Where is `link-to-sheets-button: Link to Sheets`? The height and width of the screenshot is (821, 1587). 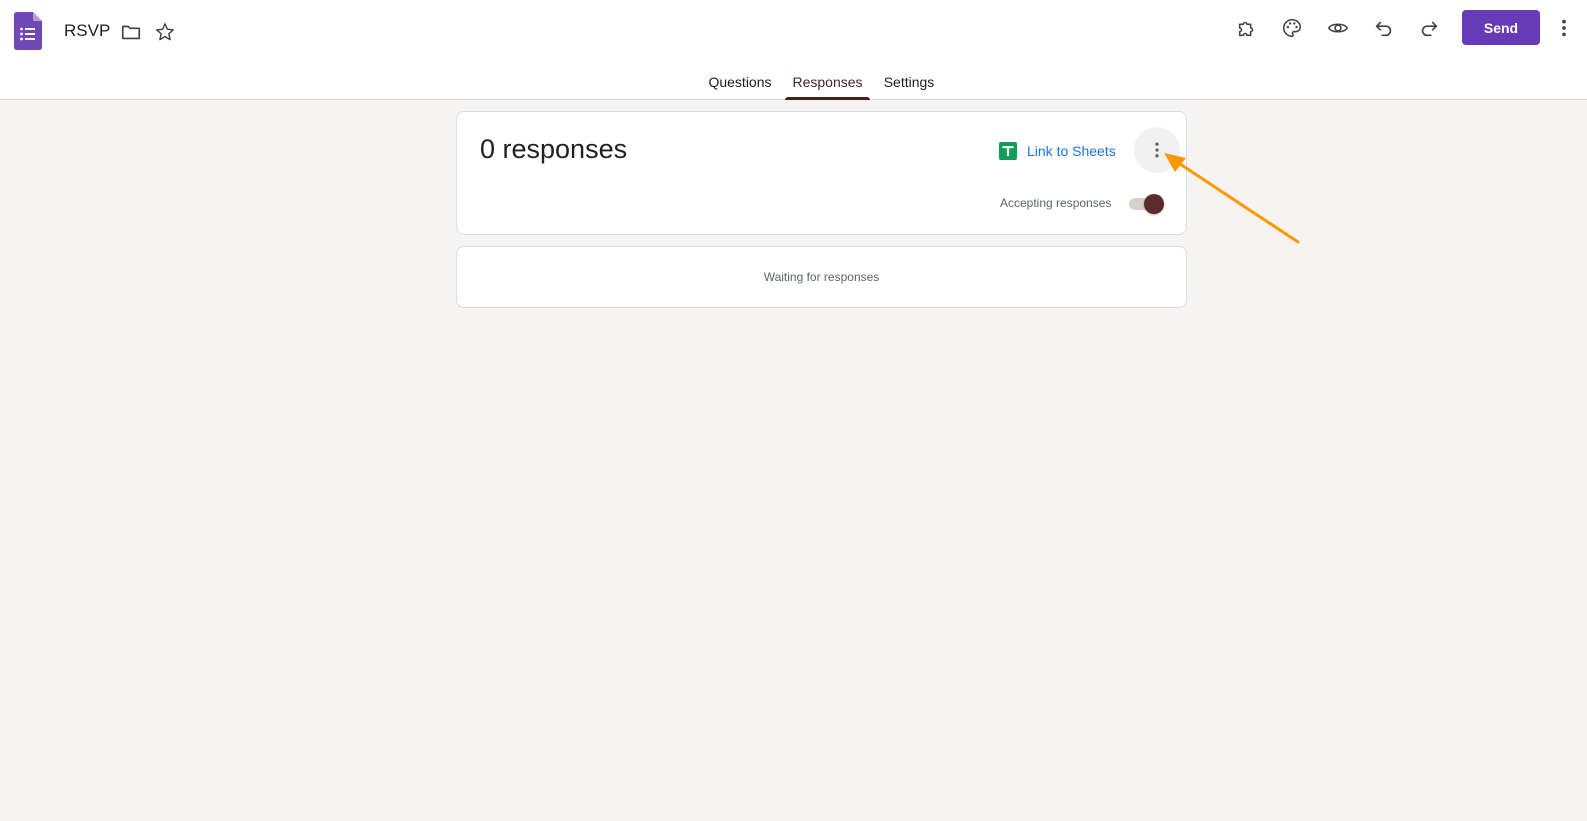
link-to-sheets-button: Link to Sheets is located at coordinates (1057, 151).